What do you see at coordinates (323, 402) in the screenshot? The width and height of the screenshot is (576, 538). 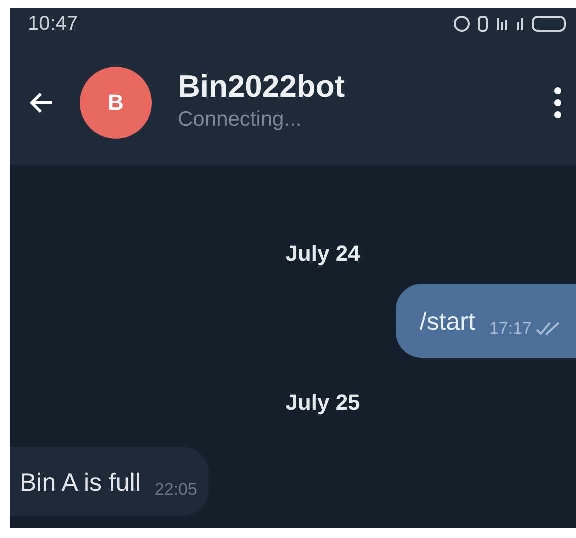 I see `date-label: July 25` at bounding box center [323, 402].